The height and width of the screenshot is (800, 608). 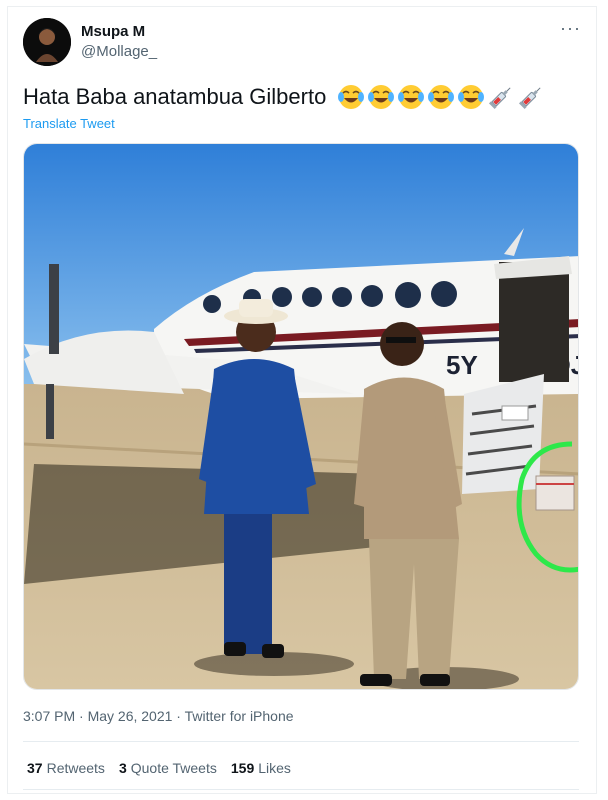 What do you see at coordinates (122, 768) in the screenshot?
I see `quote-tweets-count: 3` at bounding box center [122, 768].